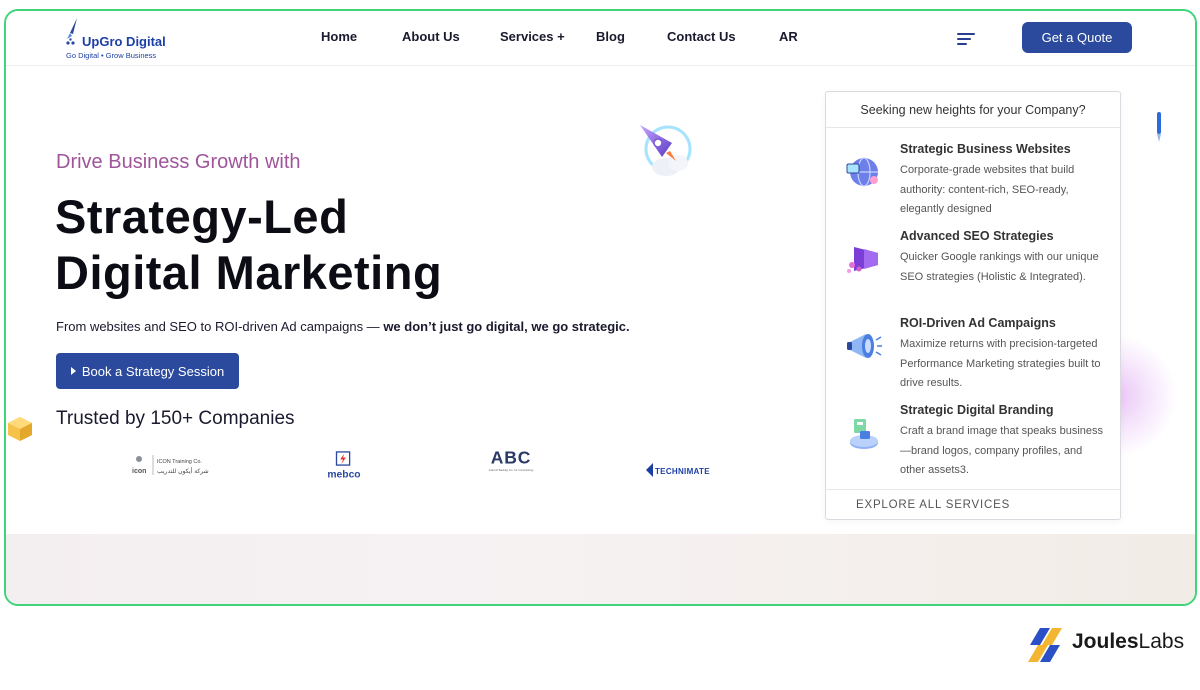  Describe the element at coordinates (610, 36) in the screenshot. I see `nav-blog: Blog` at that location.